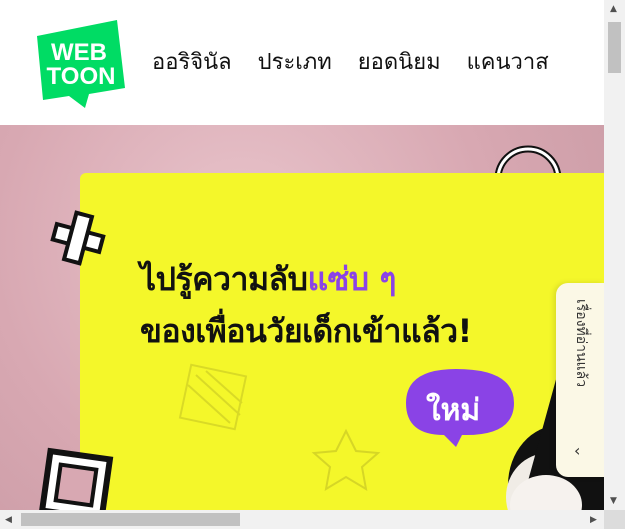 The image size is (625, 529). What do you see at coordinates (130, 519) in the screenshot?
I see `horizontal-scroll-thumb` at bounding box center [130, 519].